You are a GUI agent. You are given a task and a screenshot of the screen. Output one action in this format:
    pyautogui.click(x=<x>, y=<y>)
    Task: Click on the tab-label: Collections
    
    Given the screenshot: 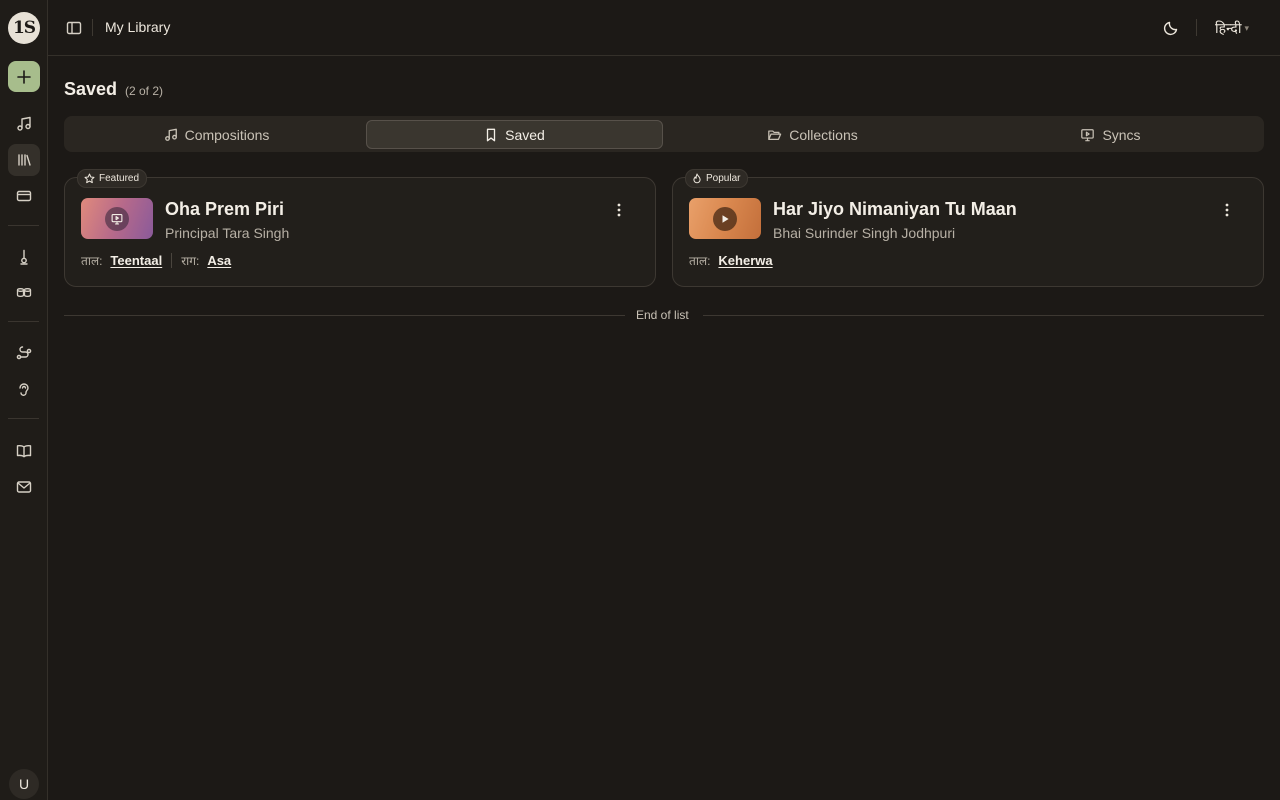 What is the action you would take?
    pyautogui.click(x=823, y=134)
    